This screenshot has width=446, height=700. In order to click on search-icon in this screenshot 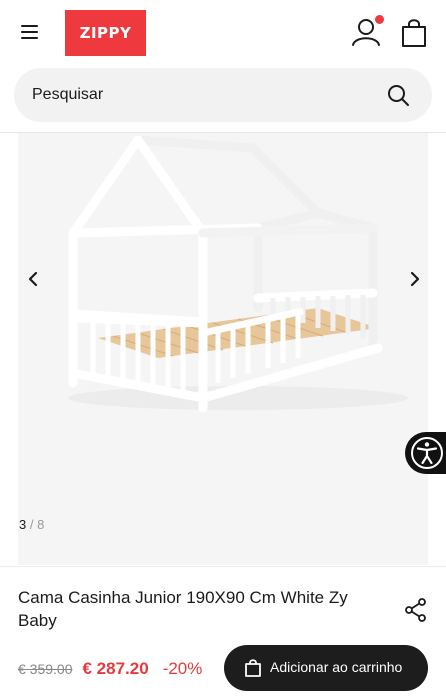, I will do `click(398, 95)`.